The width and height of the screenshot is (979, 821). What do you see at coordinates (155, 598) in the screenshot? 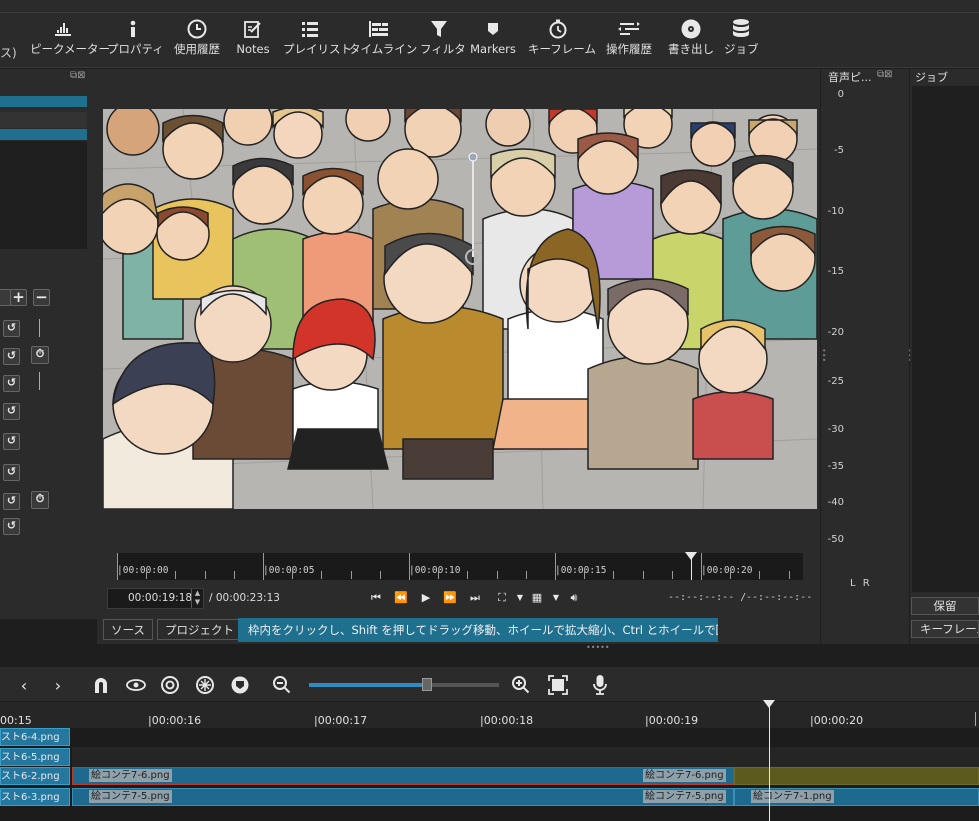
I see `timecode-input: 00:00:19:18` at bounding box center [155, 598].